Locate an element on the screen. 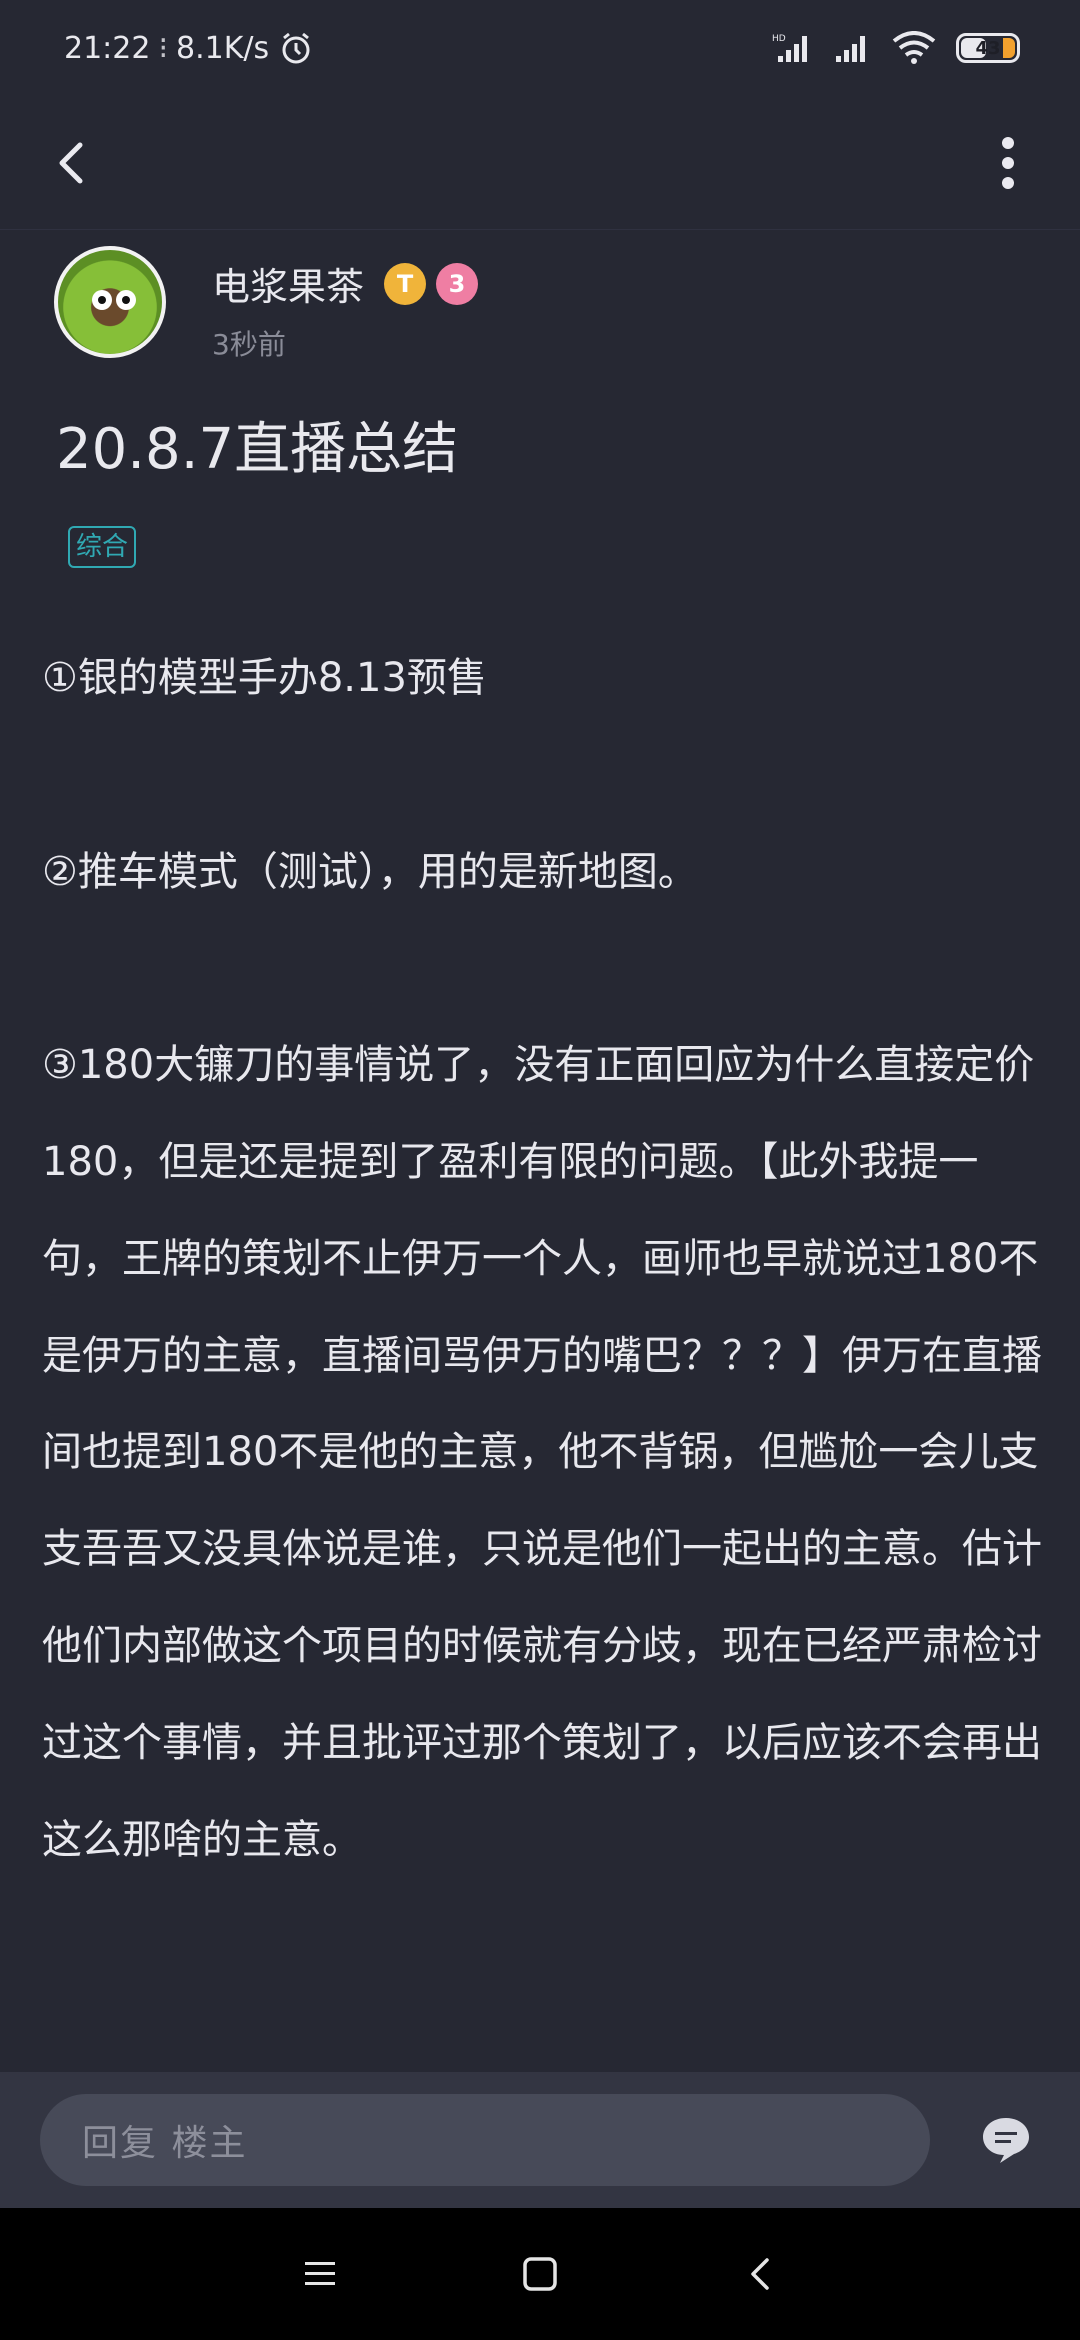 The height and width of the screenshot is (2340, 1080). comment-button is located at coordinates (1006, 2140).